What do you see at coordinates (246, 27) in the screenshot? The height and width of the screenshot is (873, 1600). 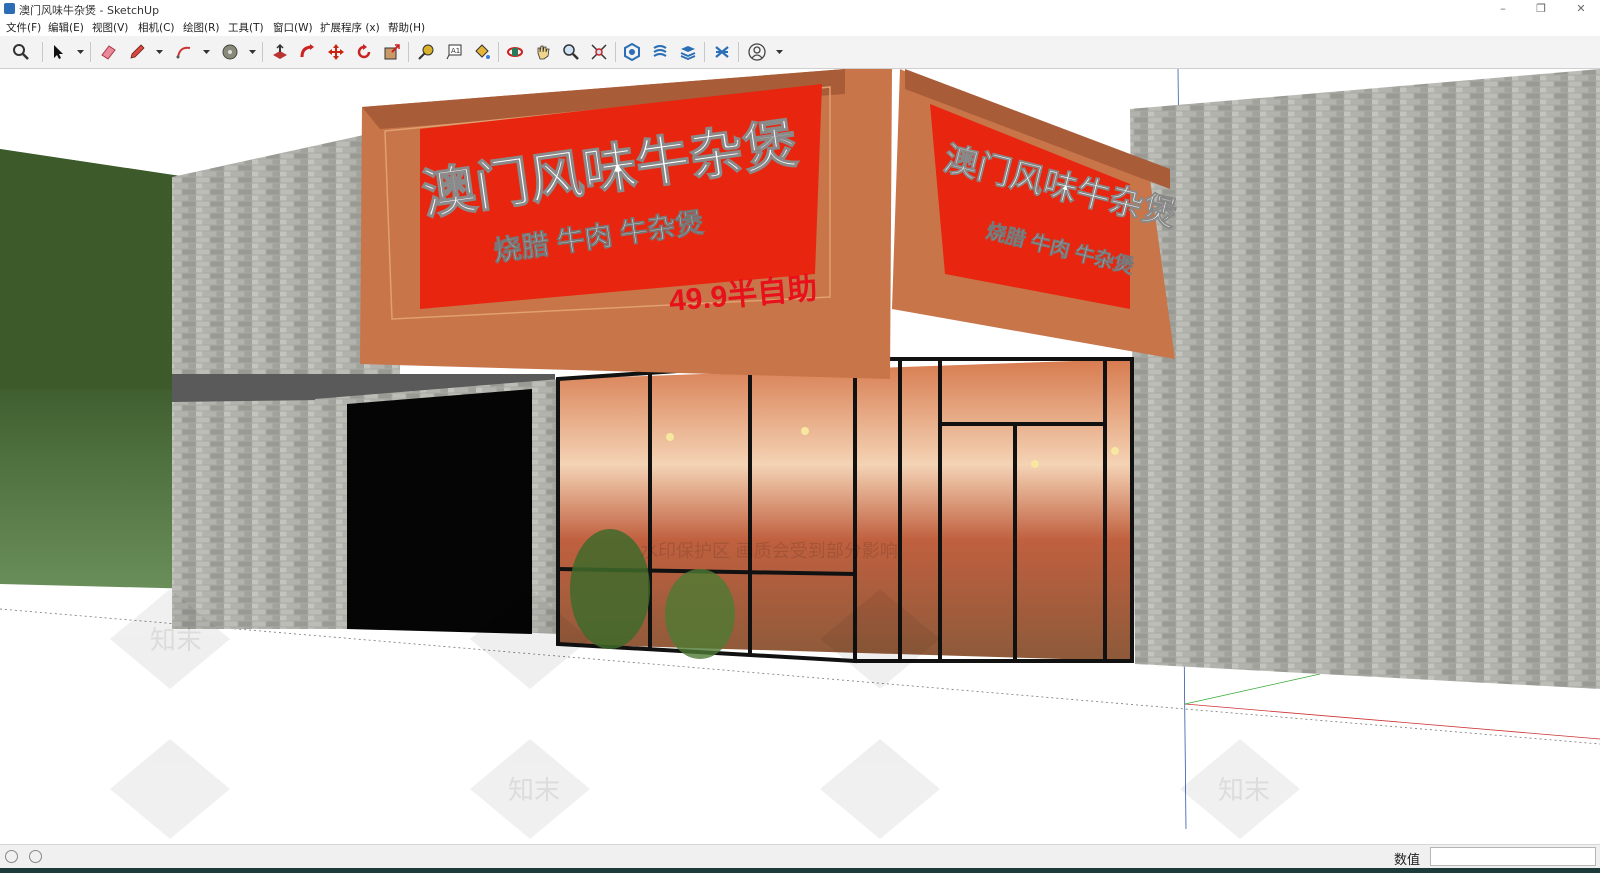 I see `menu-tools: 工具(T)` at bounding box center [246, 27].